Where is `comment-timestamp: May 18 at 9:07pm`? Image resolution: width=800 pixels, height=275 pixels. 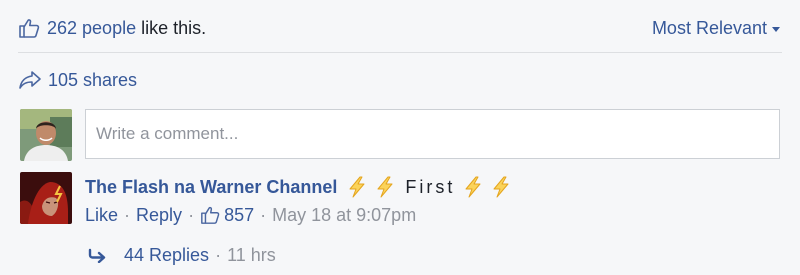
comment-timestamp: May 18 at 9:07pm is located at coordinates (344, 215).